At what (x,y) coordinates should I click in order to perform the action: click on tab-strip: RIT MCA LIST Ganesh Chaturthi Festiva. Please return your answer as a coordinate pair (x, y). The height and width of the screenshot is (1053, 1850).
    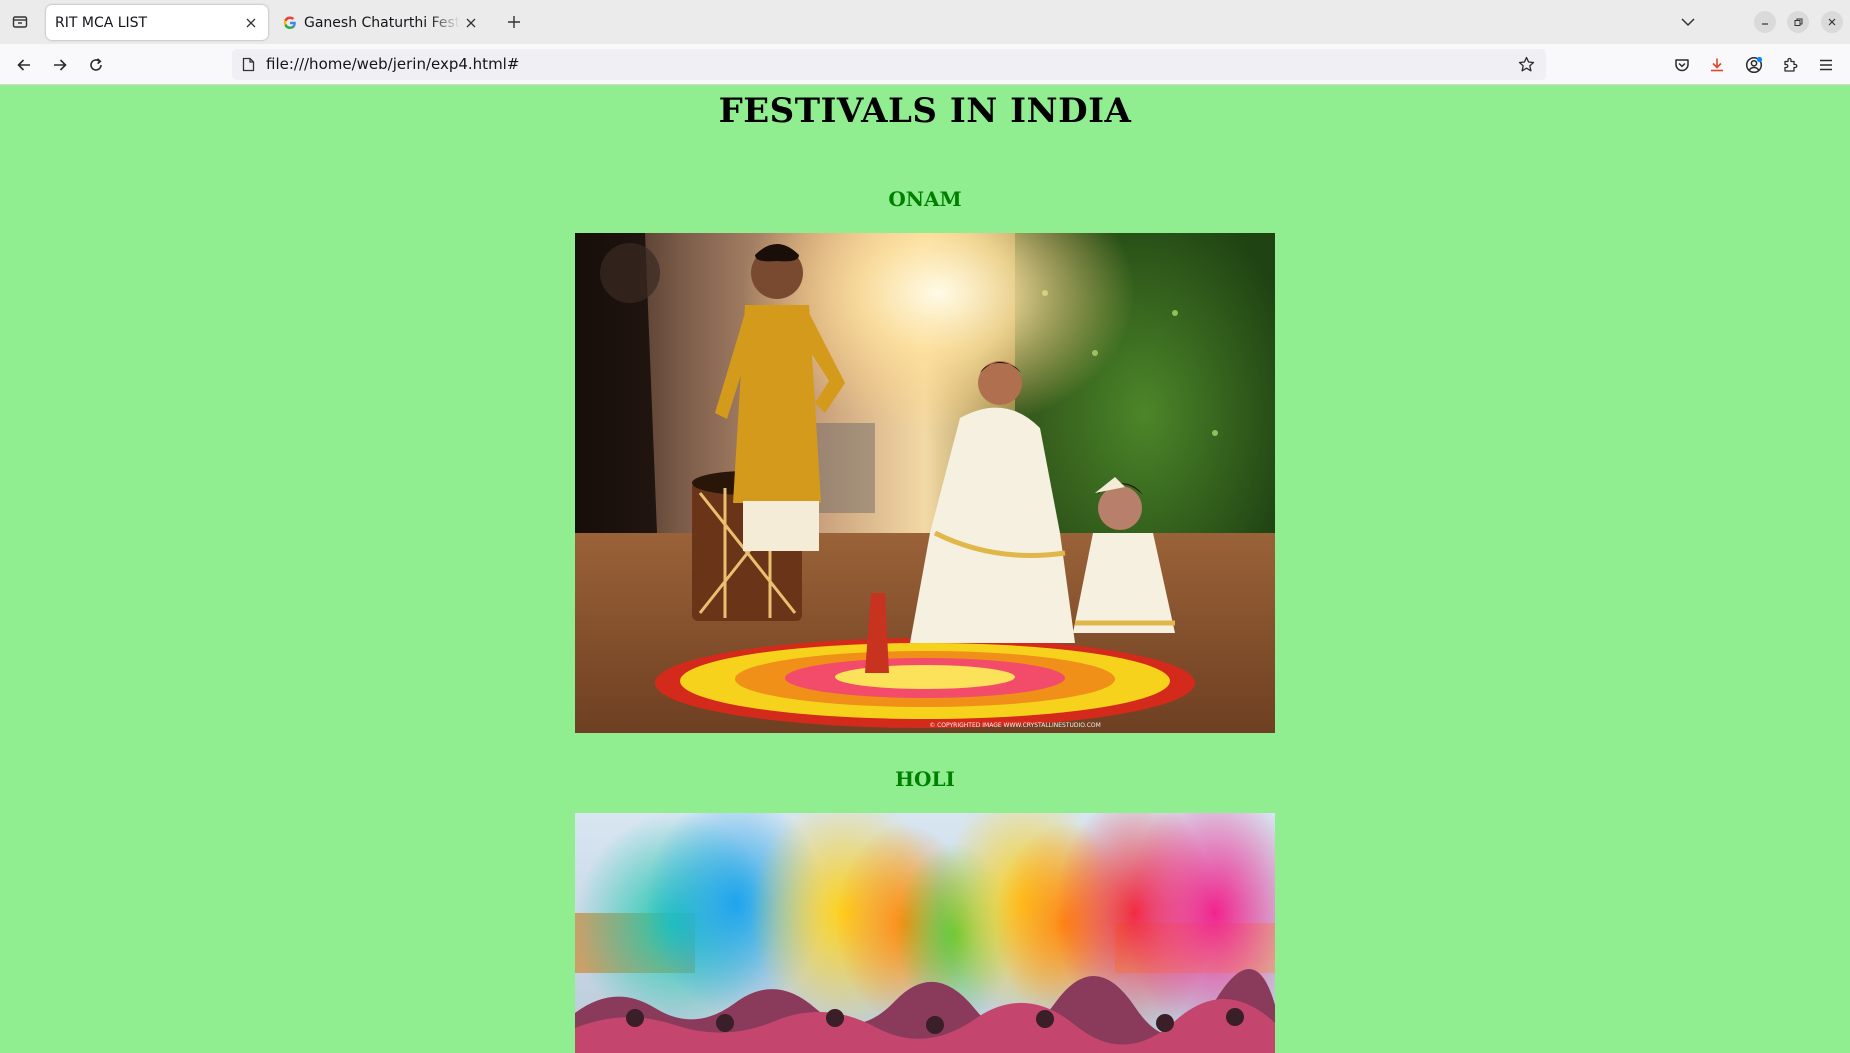
    Looking at the image, I should click on (925, 22).